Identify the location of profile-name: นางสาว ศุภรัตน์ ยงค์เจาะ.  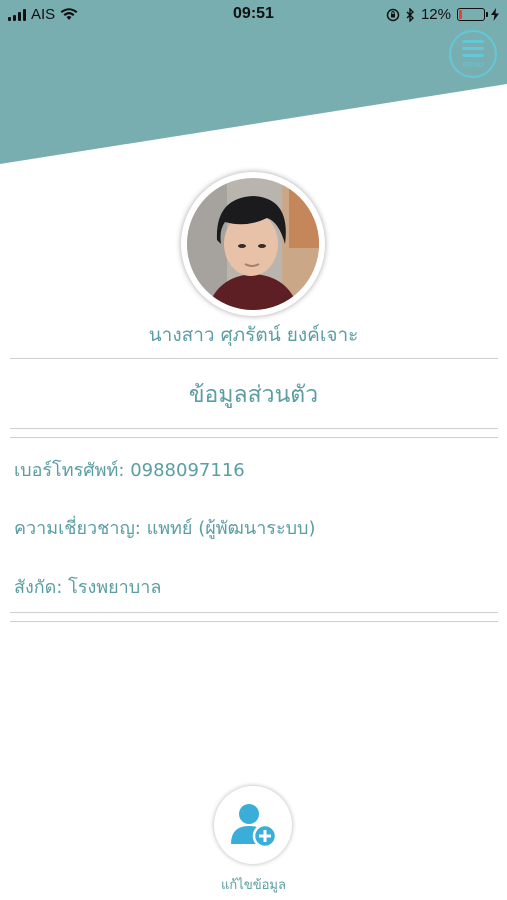
(253, 335).